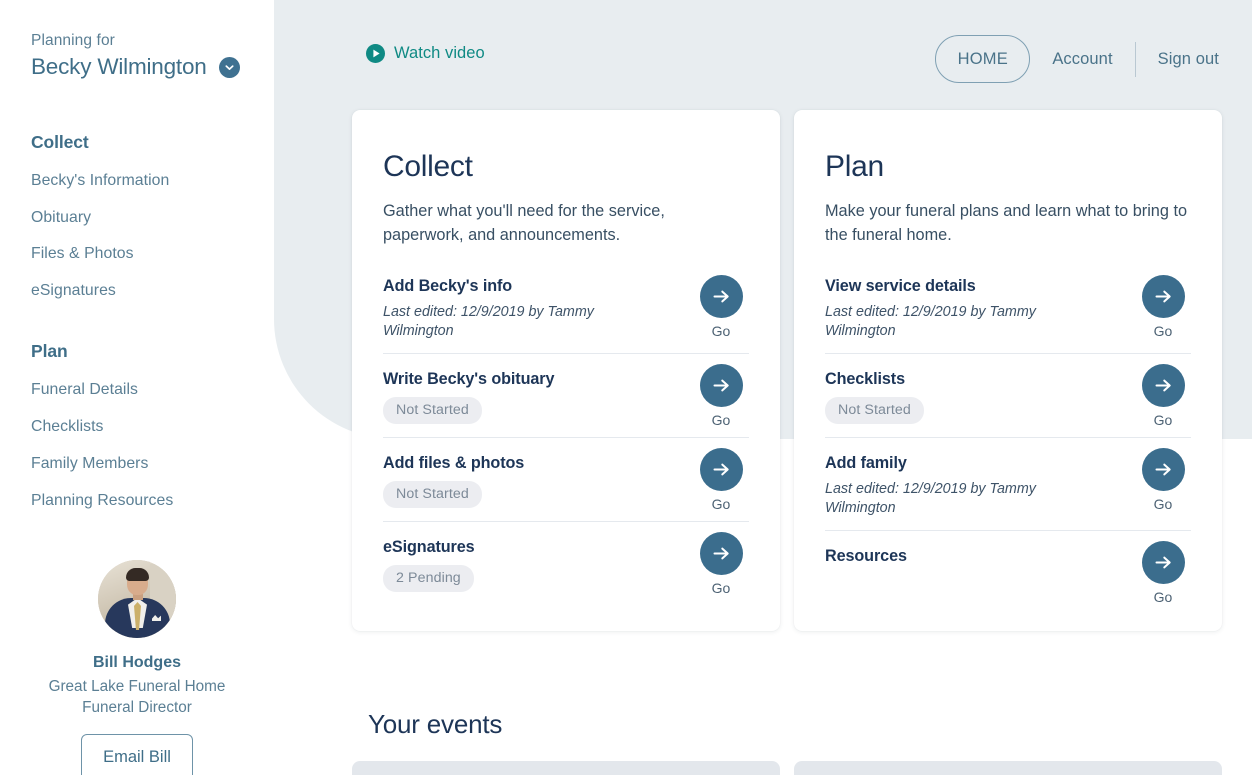  Describe the element at coordinates (82, 254) in the screenshot. I see `sidebar-item-files-photos: Files & Photos` at that location.